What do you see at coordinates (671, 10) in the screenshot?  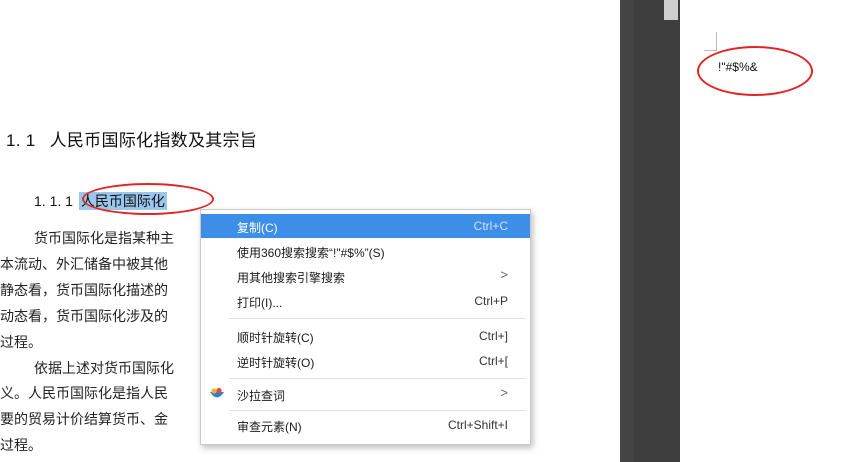 I see `scrollbar-thumb` at bounding box center [671, 10].